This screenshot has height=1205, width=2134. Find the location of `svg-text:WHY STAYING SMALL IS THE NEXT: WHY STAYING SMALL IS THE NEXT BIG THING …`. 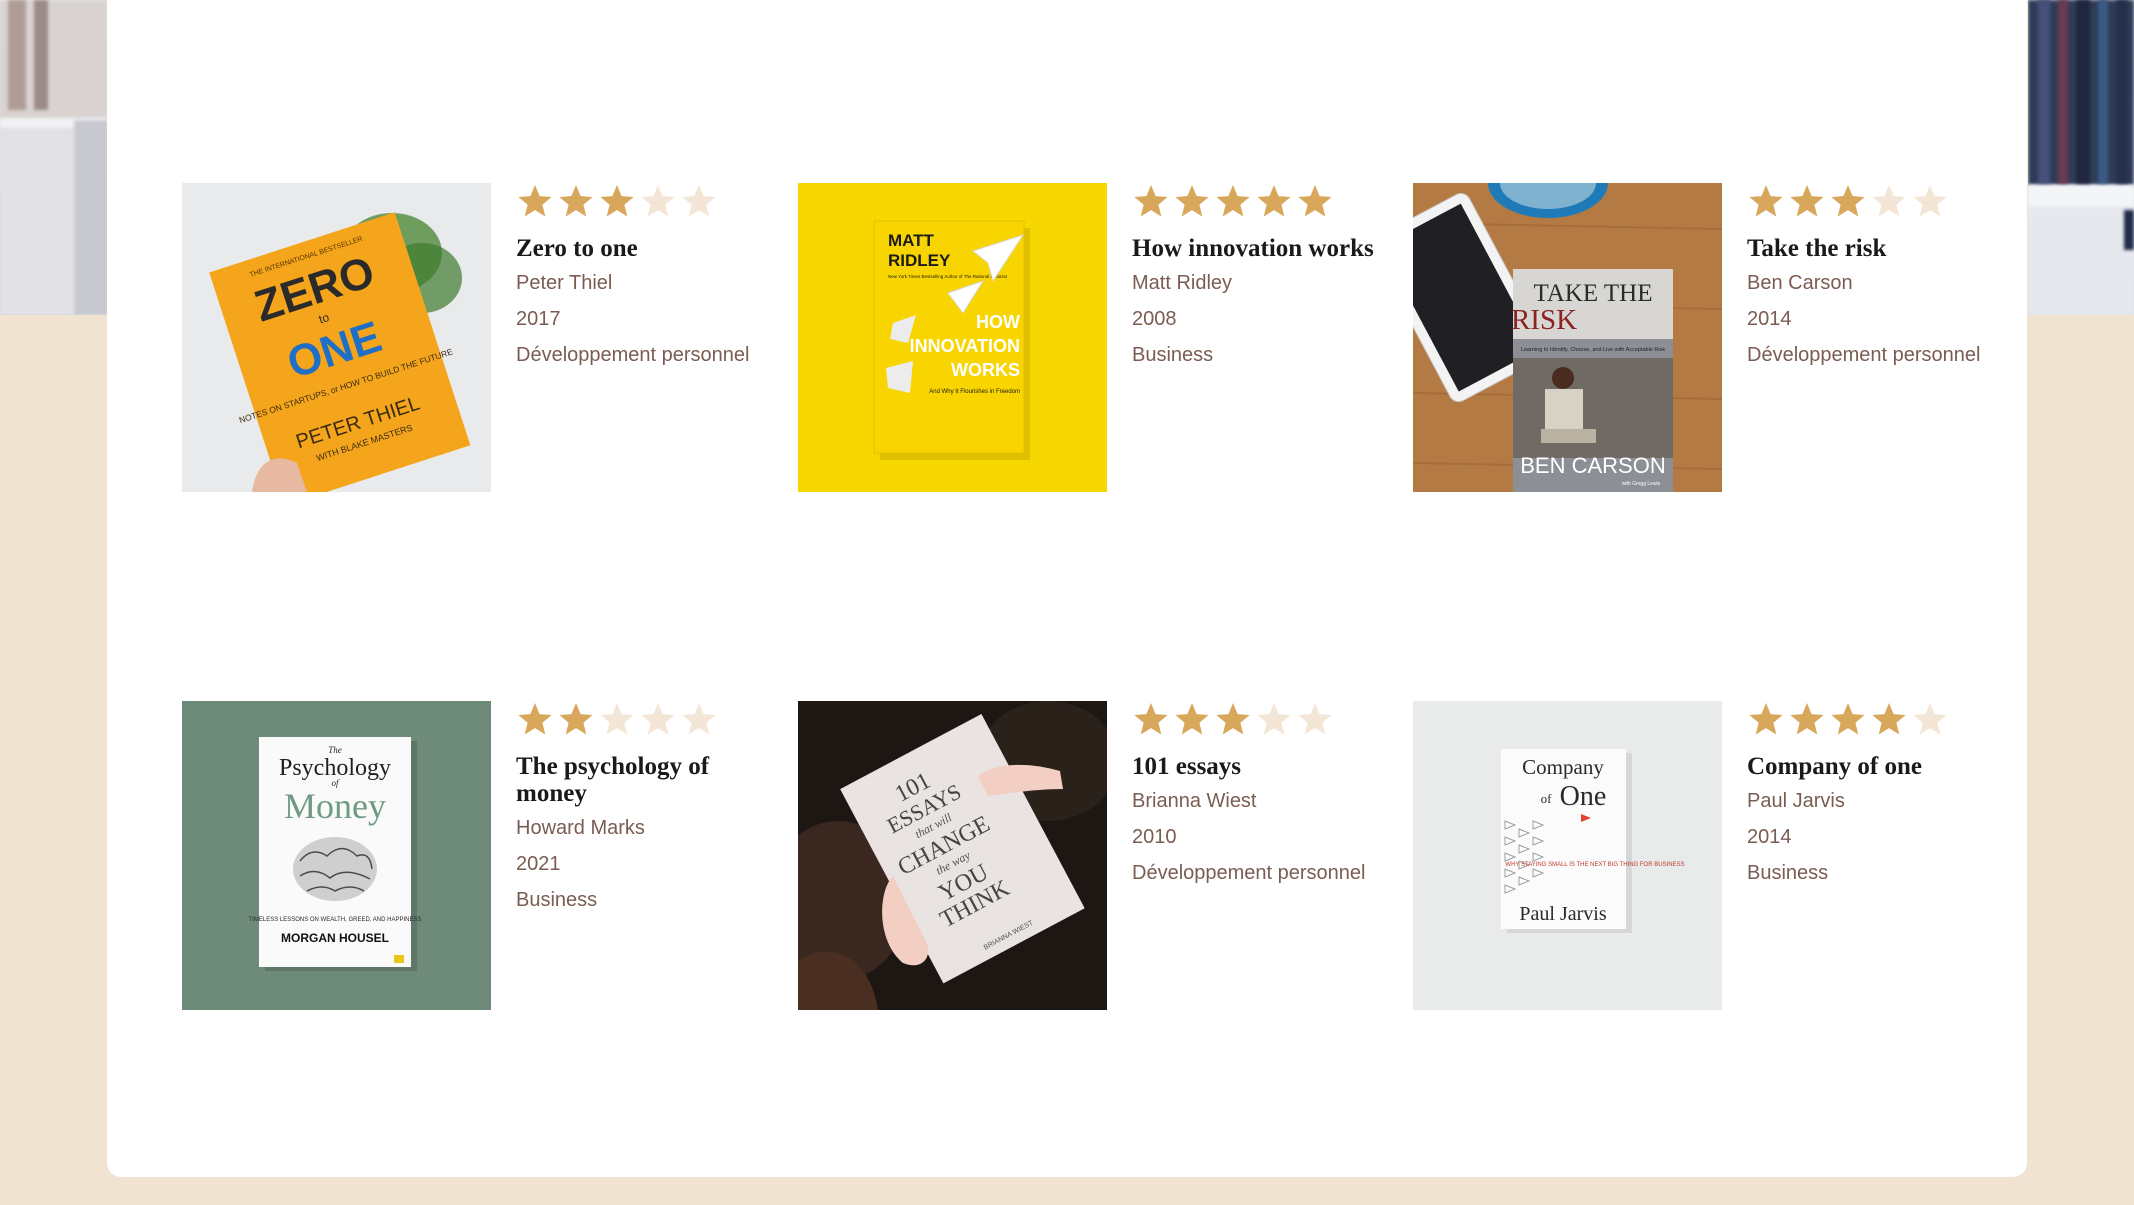

svg-text:WHY STAYING SMALL IS THE NEXT: WHY STAYING SMALL IS THE NEXT BIG THING … is located at coordinates (1594, 865).